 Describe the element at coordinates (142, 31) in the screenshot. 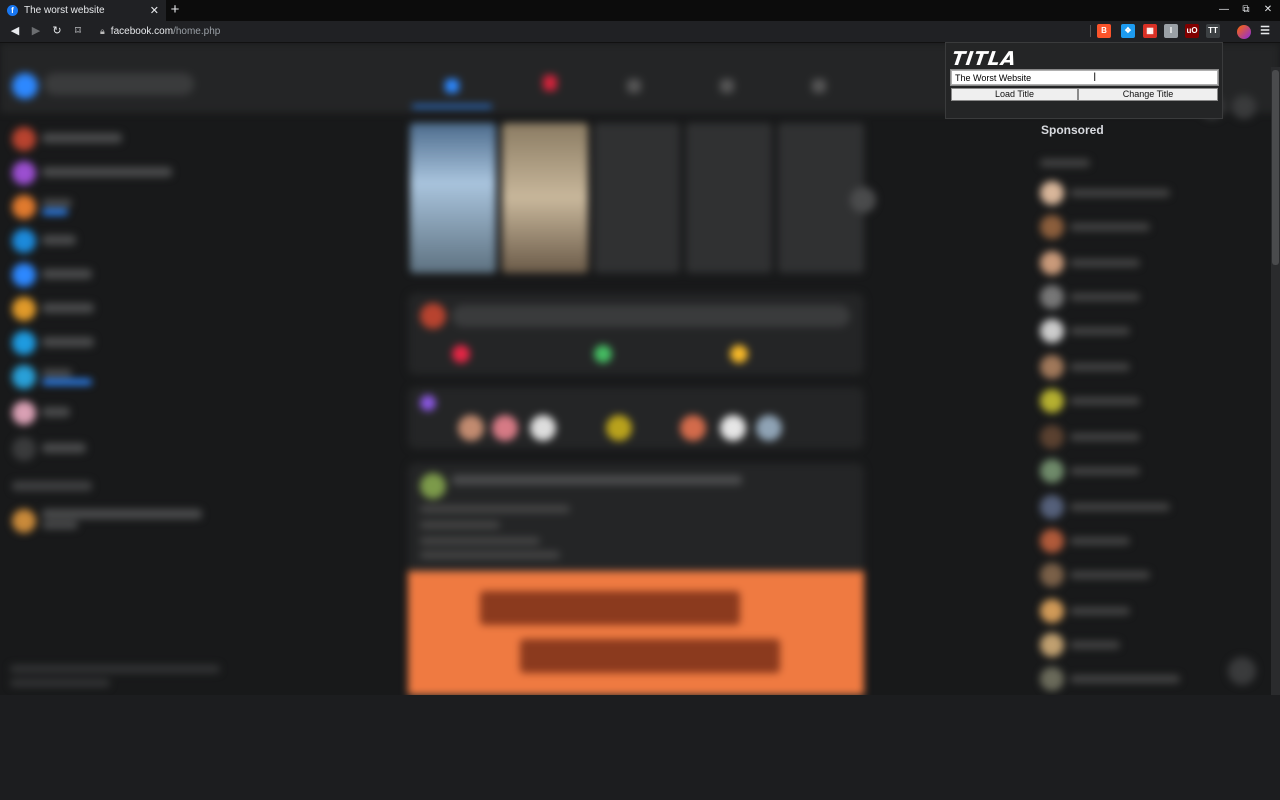

I see `url-host: facebook.com` at that location.